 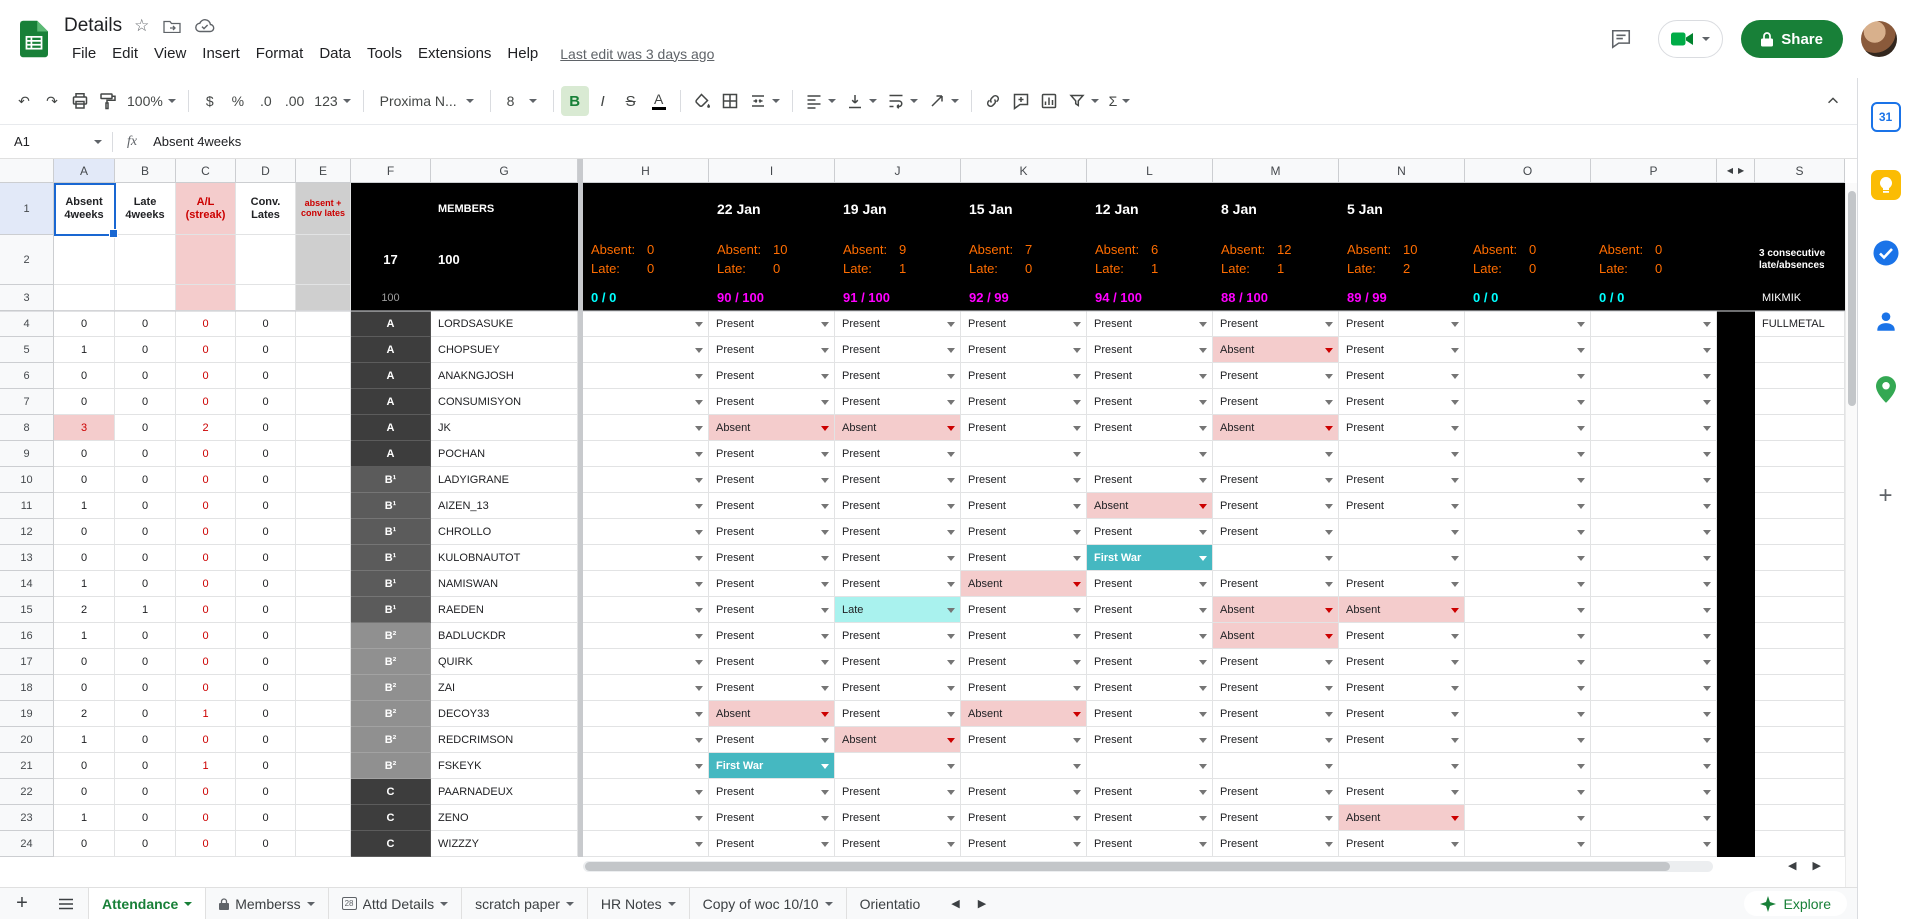 What do you see at coordinates (1024, 688) in the screenshot?
I see `status-cell-K18: Present` at bounding box center [1024, 688].